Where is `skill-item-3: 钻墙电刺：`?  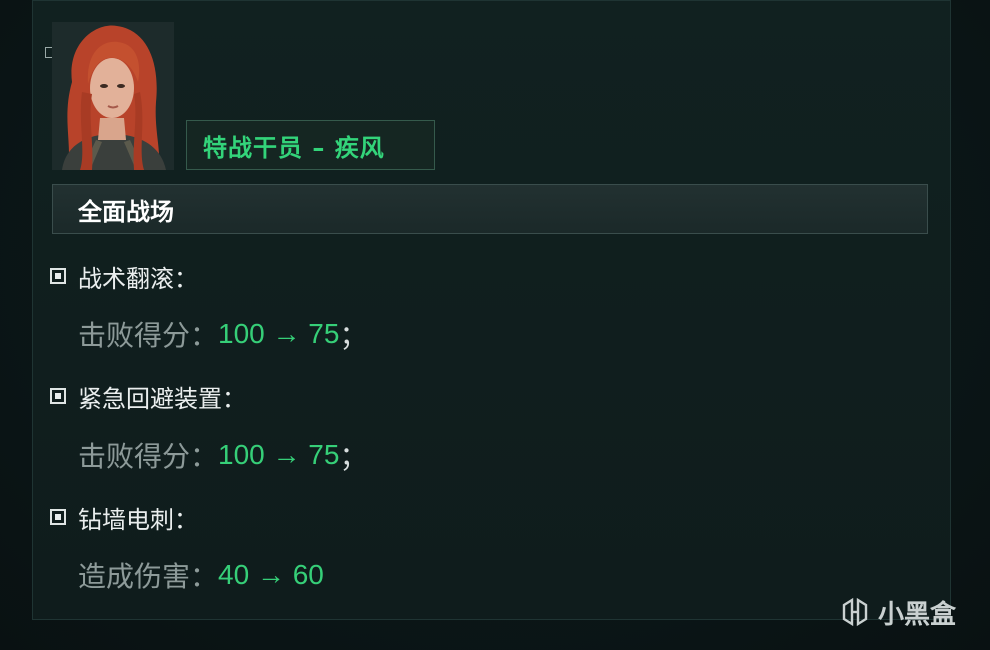 skill-item-3: 钻墙电刺： is located at coordinates (124, 517).